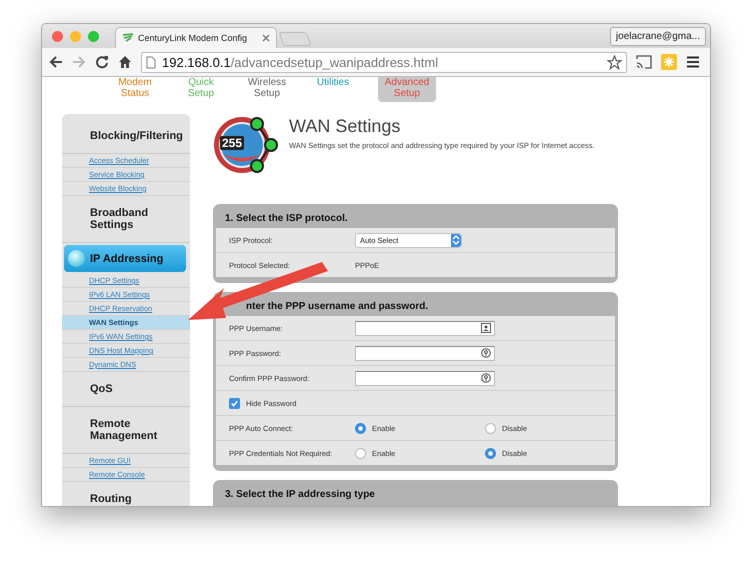  What do you see at coordinates (56, 62) in the screenshot?
I see `back-icon` at bounding box center [56, 62].